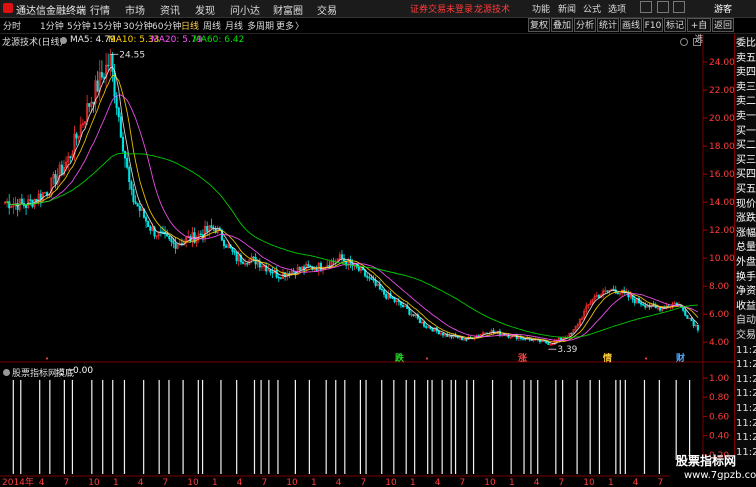  I want to click on signal-tag: 财, so click(680, 358).